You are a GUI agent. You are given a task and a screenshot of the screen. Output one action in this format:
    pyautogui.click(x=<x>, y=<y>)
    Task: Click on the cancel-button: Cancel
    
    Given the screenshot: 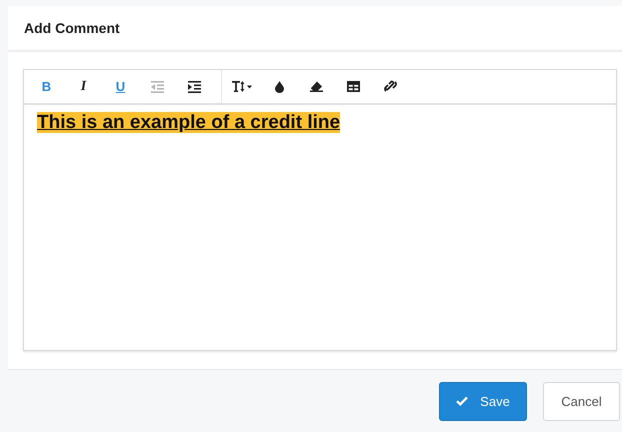 What is the action you would take?
    pyautogui.click(x=581, y=401)
    